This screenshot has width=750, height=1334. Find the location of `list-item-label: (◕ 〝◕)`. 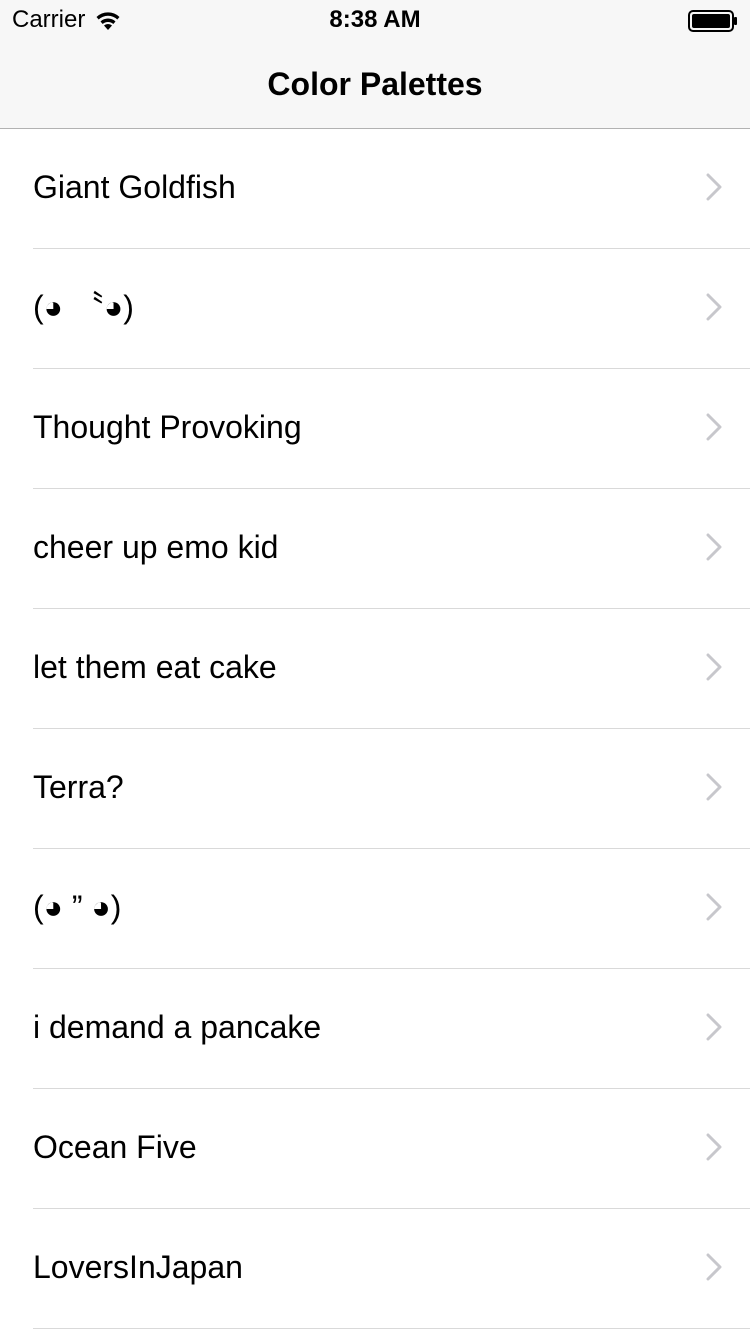

list-item-label: (◕ 〝◕) is located at coordinates (83, 307).